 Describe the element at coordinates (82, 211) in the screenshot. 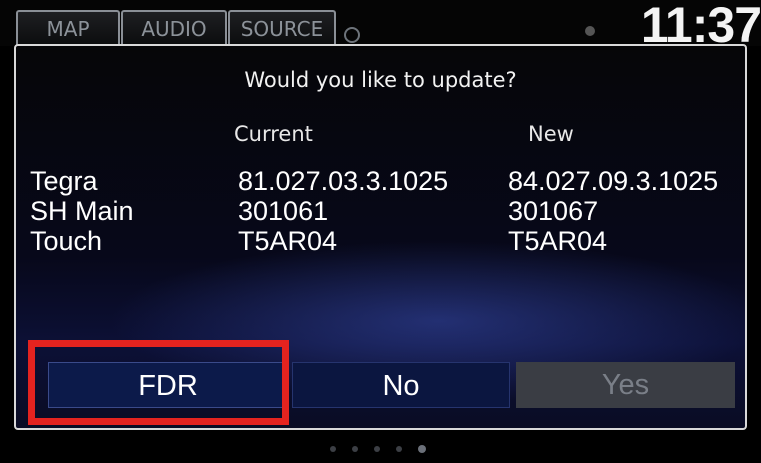

I see `component-name: SH Main` at that location.